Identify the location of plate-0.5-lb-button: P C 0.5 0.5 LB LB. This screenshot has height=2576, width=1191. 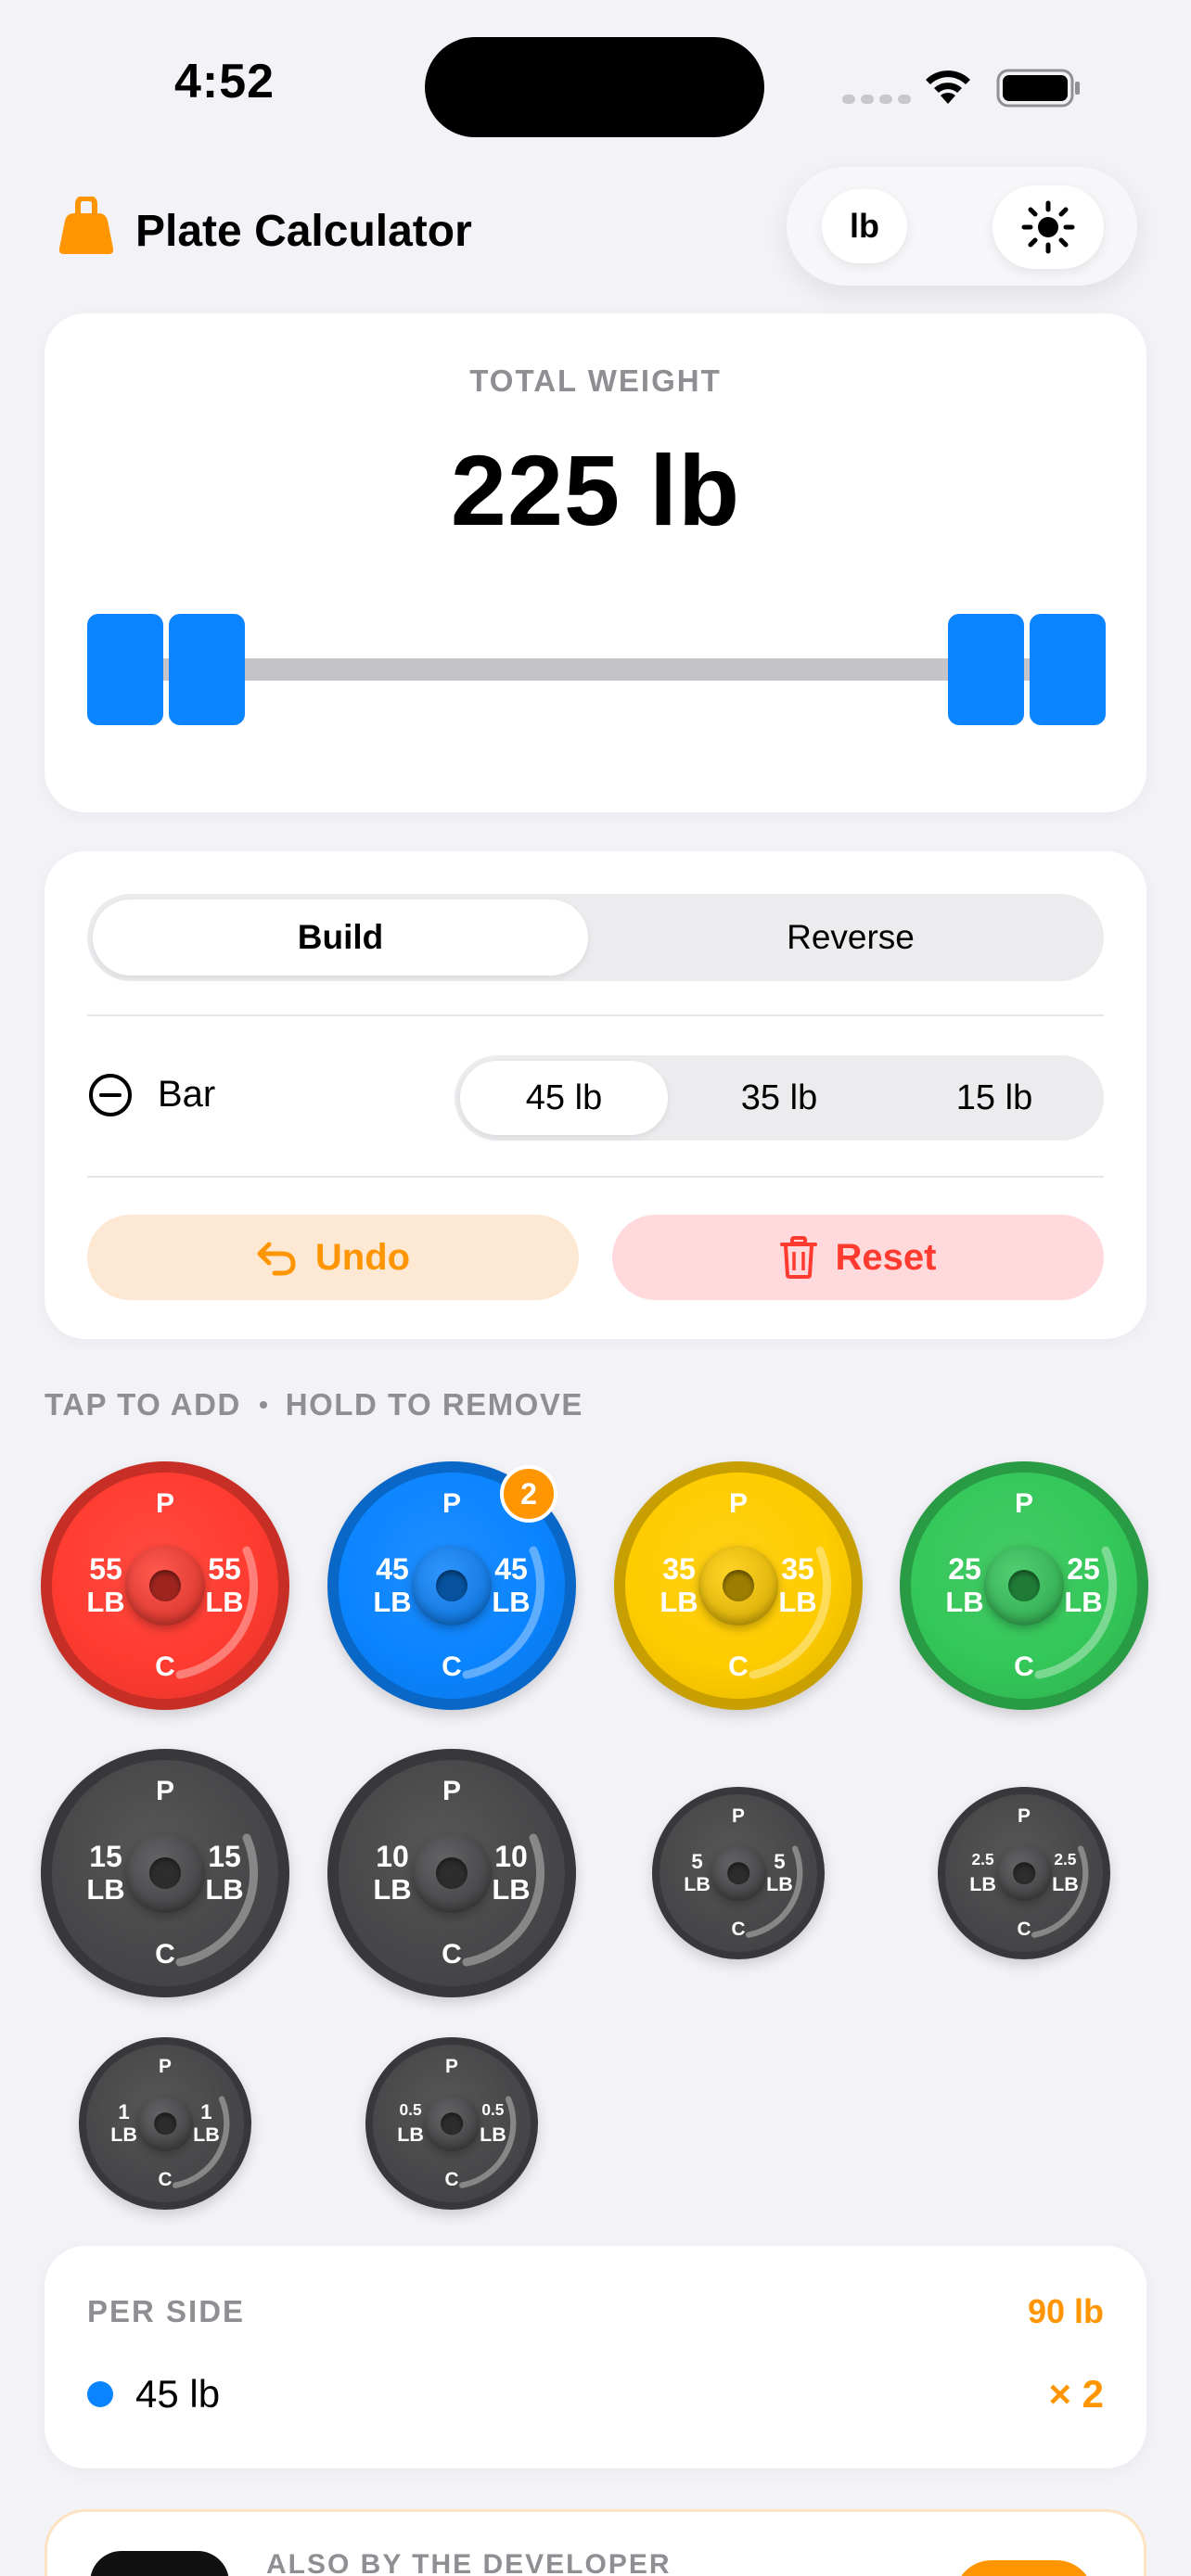
(451, 2124).